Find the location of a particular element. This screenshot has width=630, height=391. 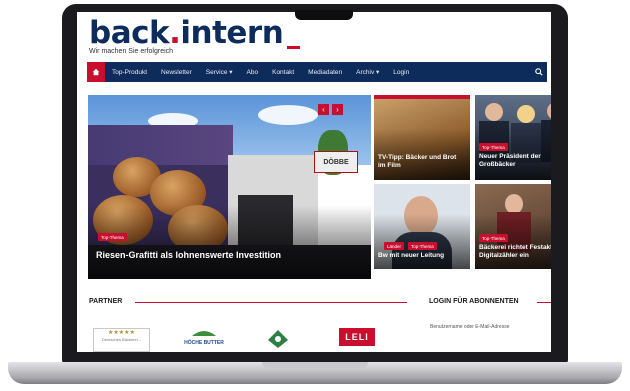

nav-item-abo: Abo is located at coordinates (253, 72).